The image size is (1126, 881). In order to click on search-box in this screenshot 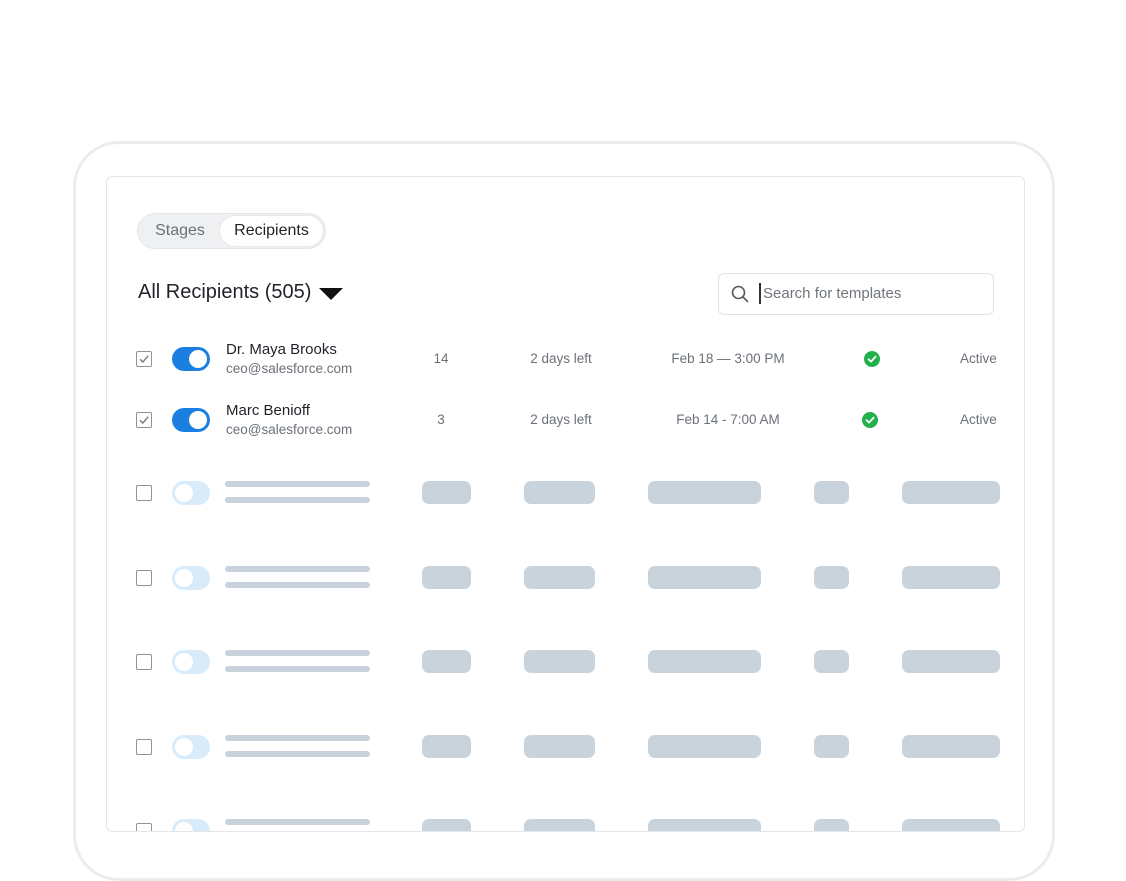, I will do `click(856, 294)`.